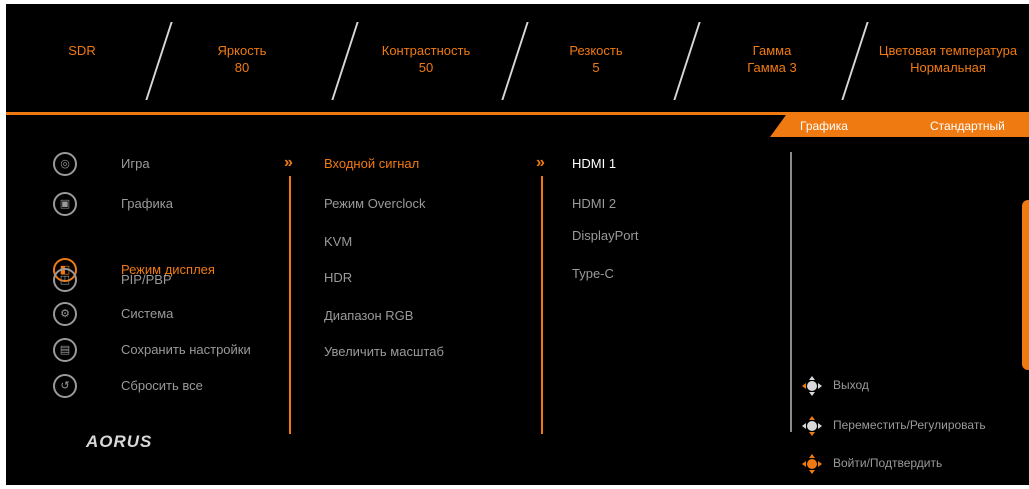 Image resolution: width=1029 pixels, height=489 pixels. I want to click on mode-tab: Графика Стандартный, so click(899, 126).